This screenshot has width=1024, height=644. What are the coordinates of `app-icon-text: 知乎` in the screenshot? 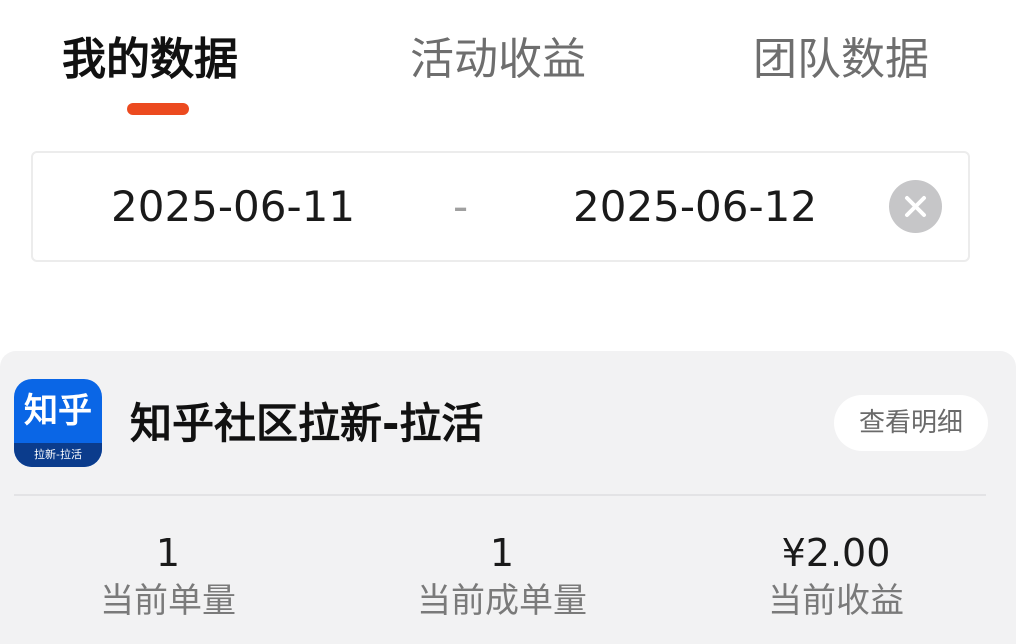 It's located at (58, 411).